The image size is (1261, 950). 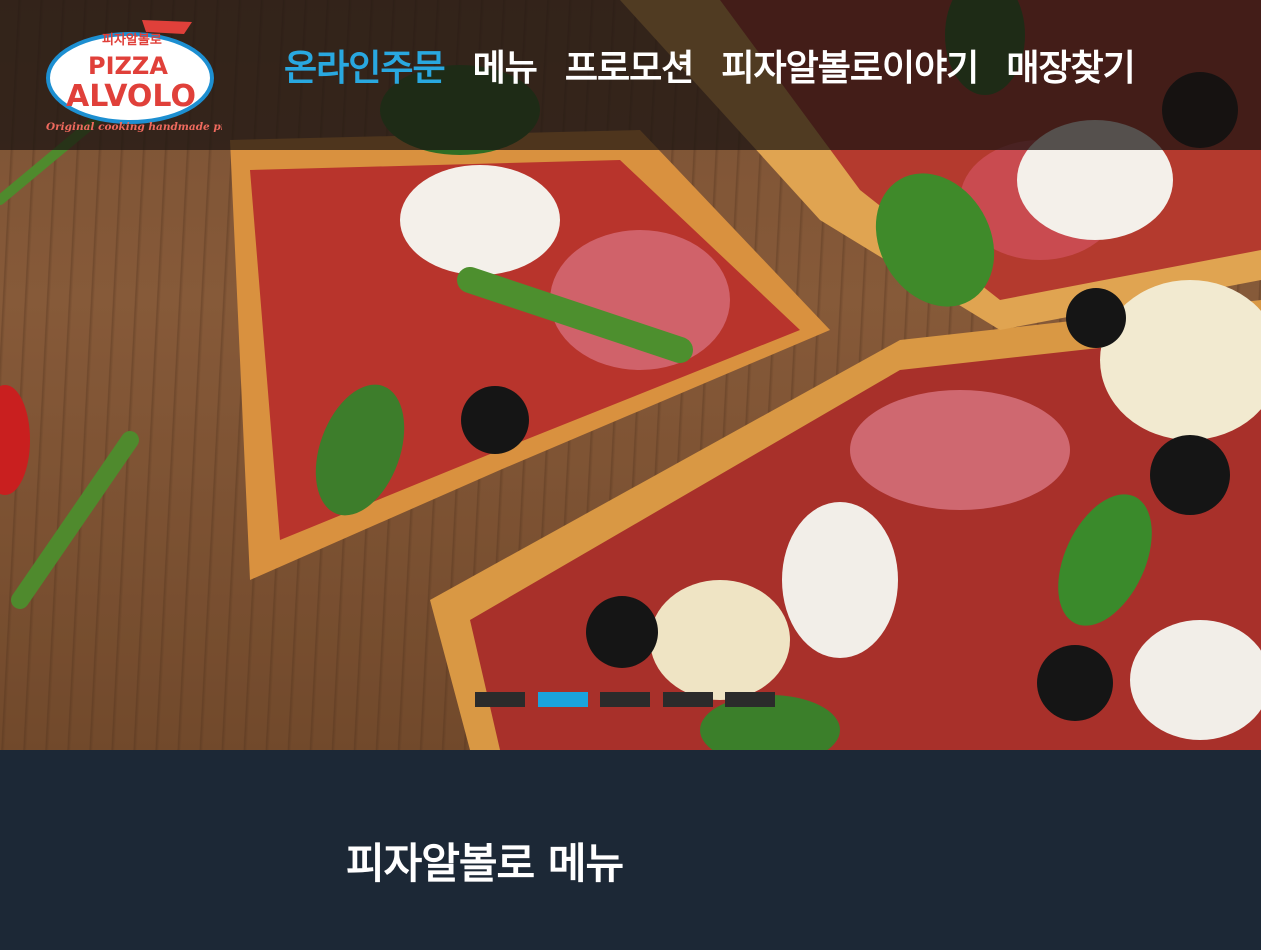 I want to click on nav-story: 피자알볼로이야기, so click(x=850, y=69).